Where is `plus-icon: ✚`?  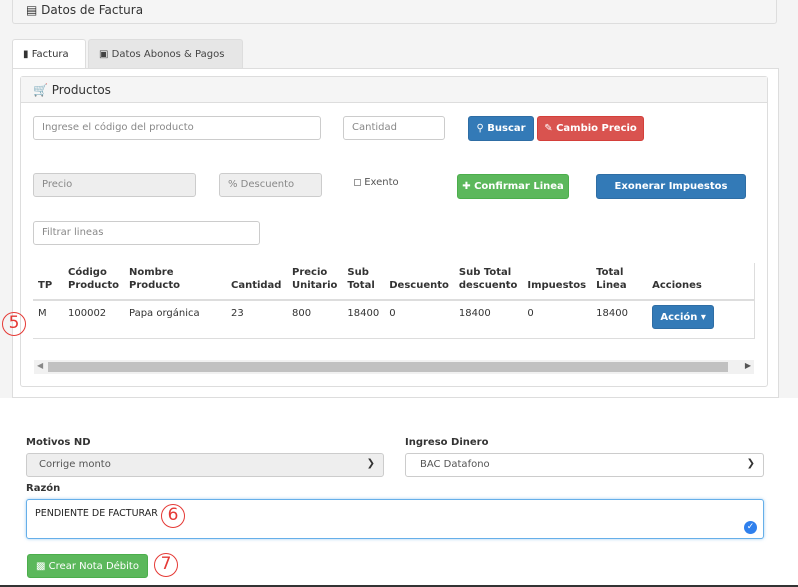 plus-icon: ✚ is located at coordinates (466, 186).